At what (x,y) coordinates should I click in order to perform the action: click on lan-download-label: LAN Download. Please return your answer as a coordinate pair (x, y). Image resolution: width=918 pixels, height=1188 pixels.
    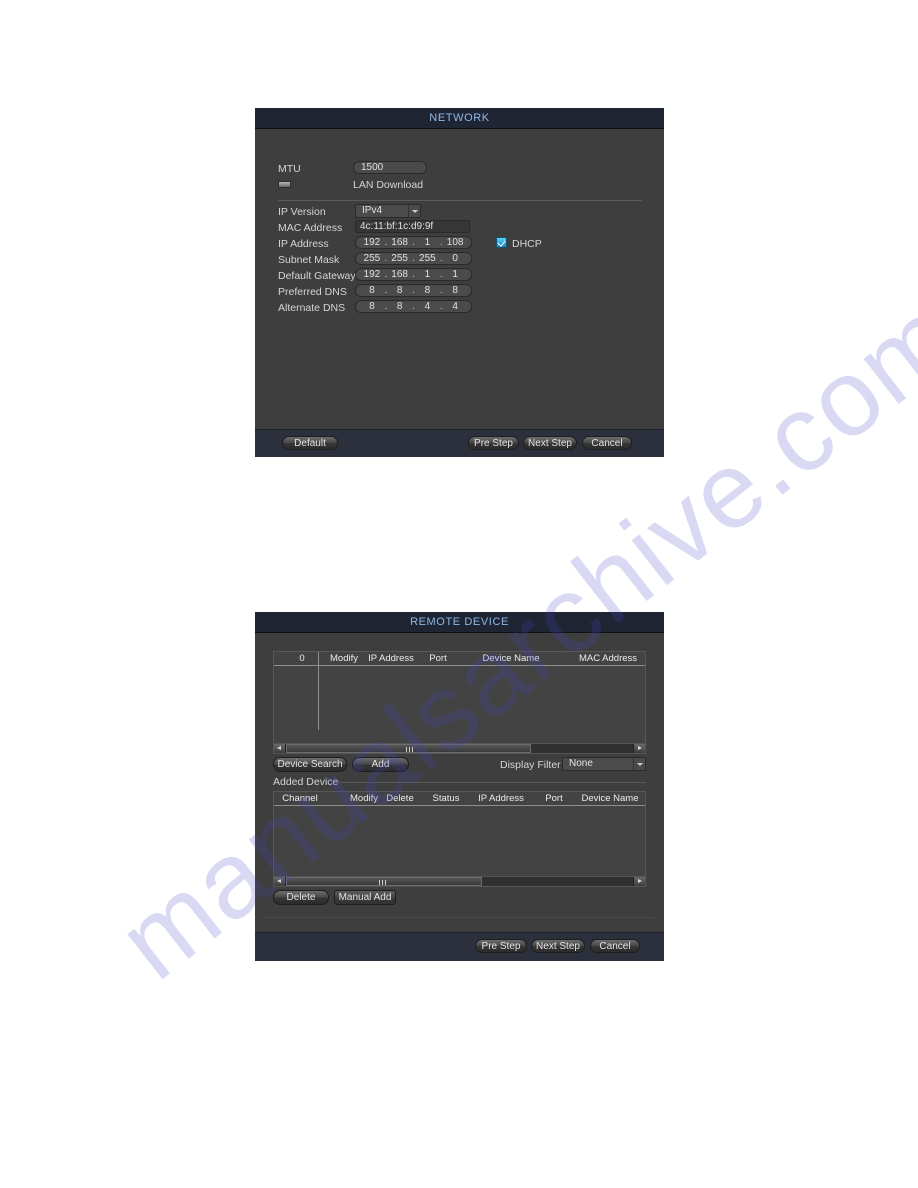
    Looking at the image, I should click on (388, 185).